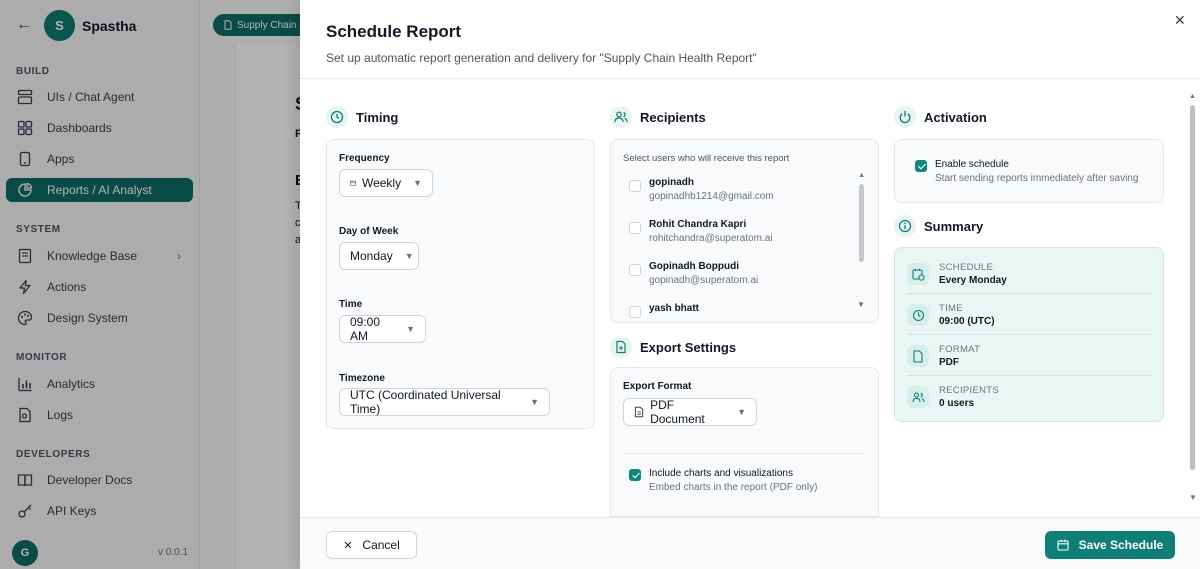 Image resolution: width=1200 pixels, height=569 pixels. What do you see at coordinates (960, 349) in the screenshot?
I see `summary-format-label: FORMAT` at bounding box center [960, 349].